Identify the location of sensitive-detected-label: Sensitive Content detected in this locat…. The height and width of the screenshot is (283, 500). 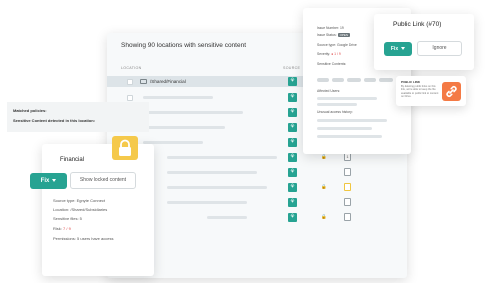
(54, 120).